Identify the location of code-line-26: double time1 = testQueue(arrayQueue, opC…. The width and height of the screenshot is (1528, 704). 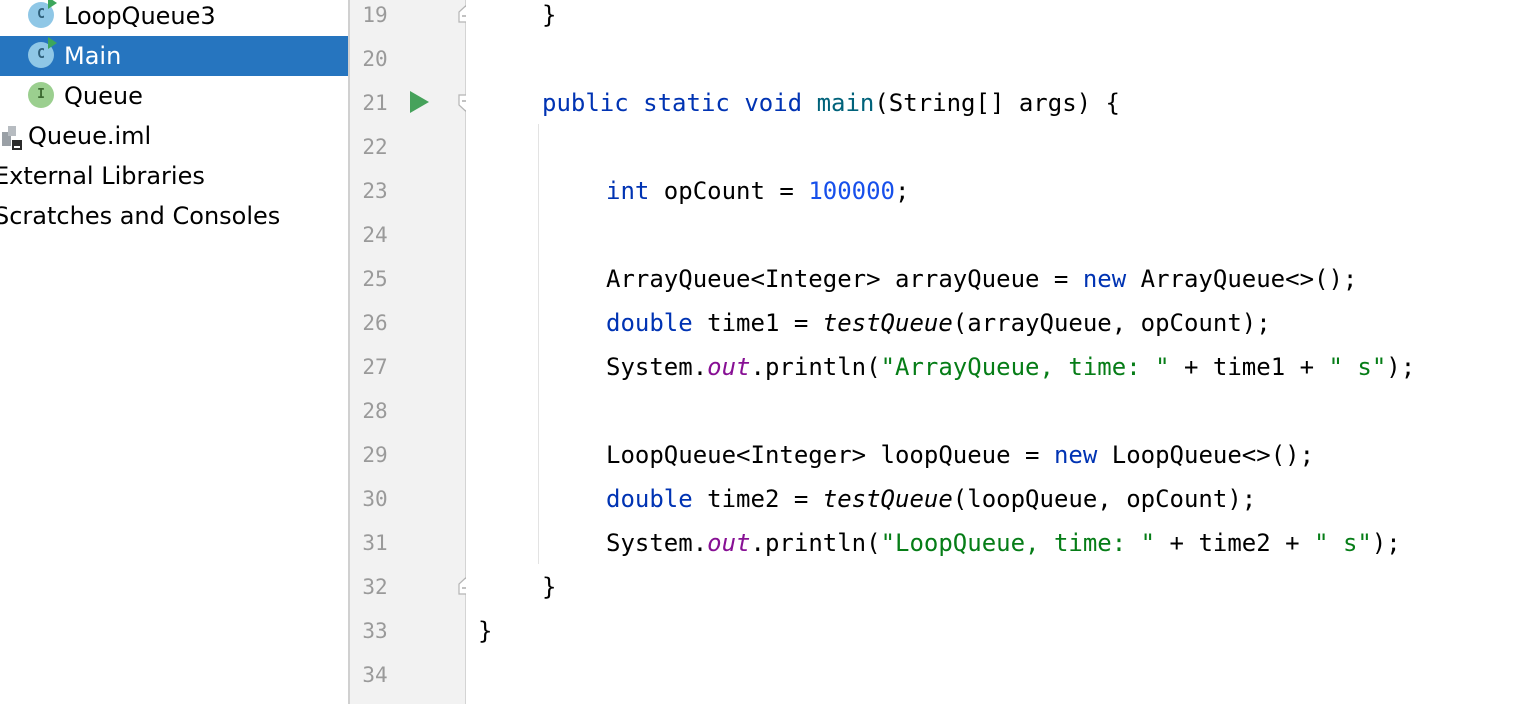
(938, 323).